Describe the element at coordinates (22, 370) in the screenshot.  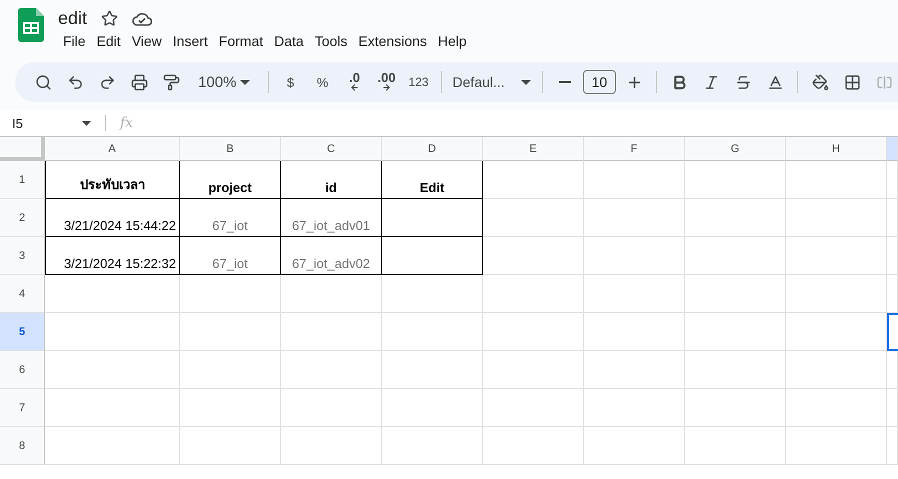
I see `row-header: 6` at that location.